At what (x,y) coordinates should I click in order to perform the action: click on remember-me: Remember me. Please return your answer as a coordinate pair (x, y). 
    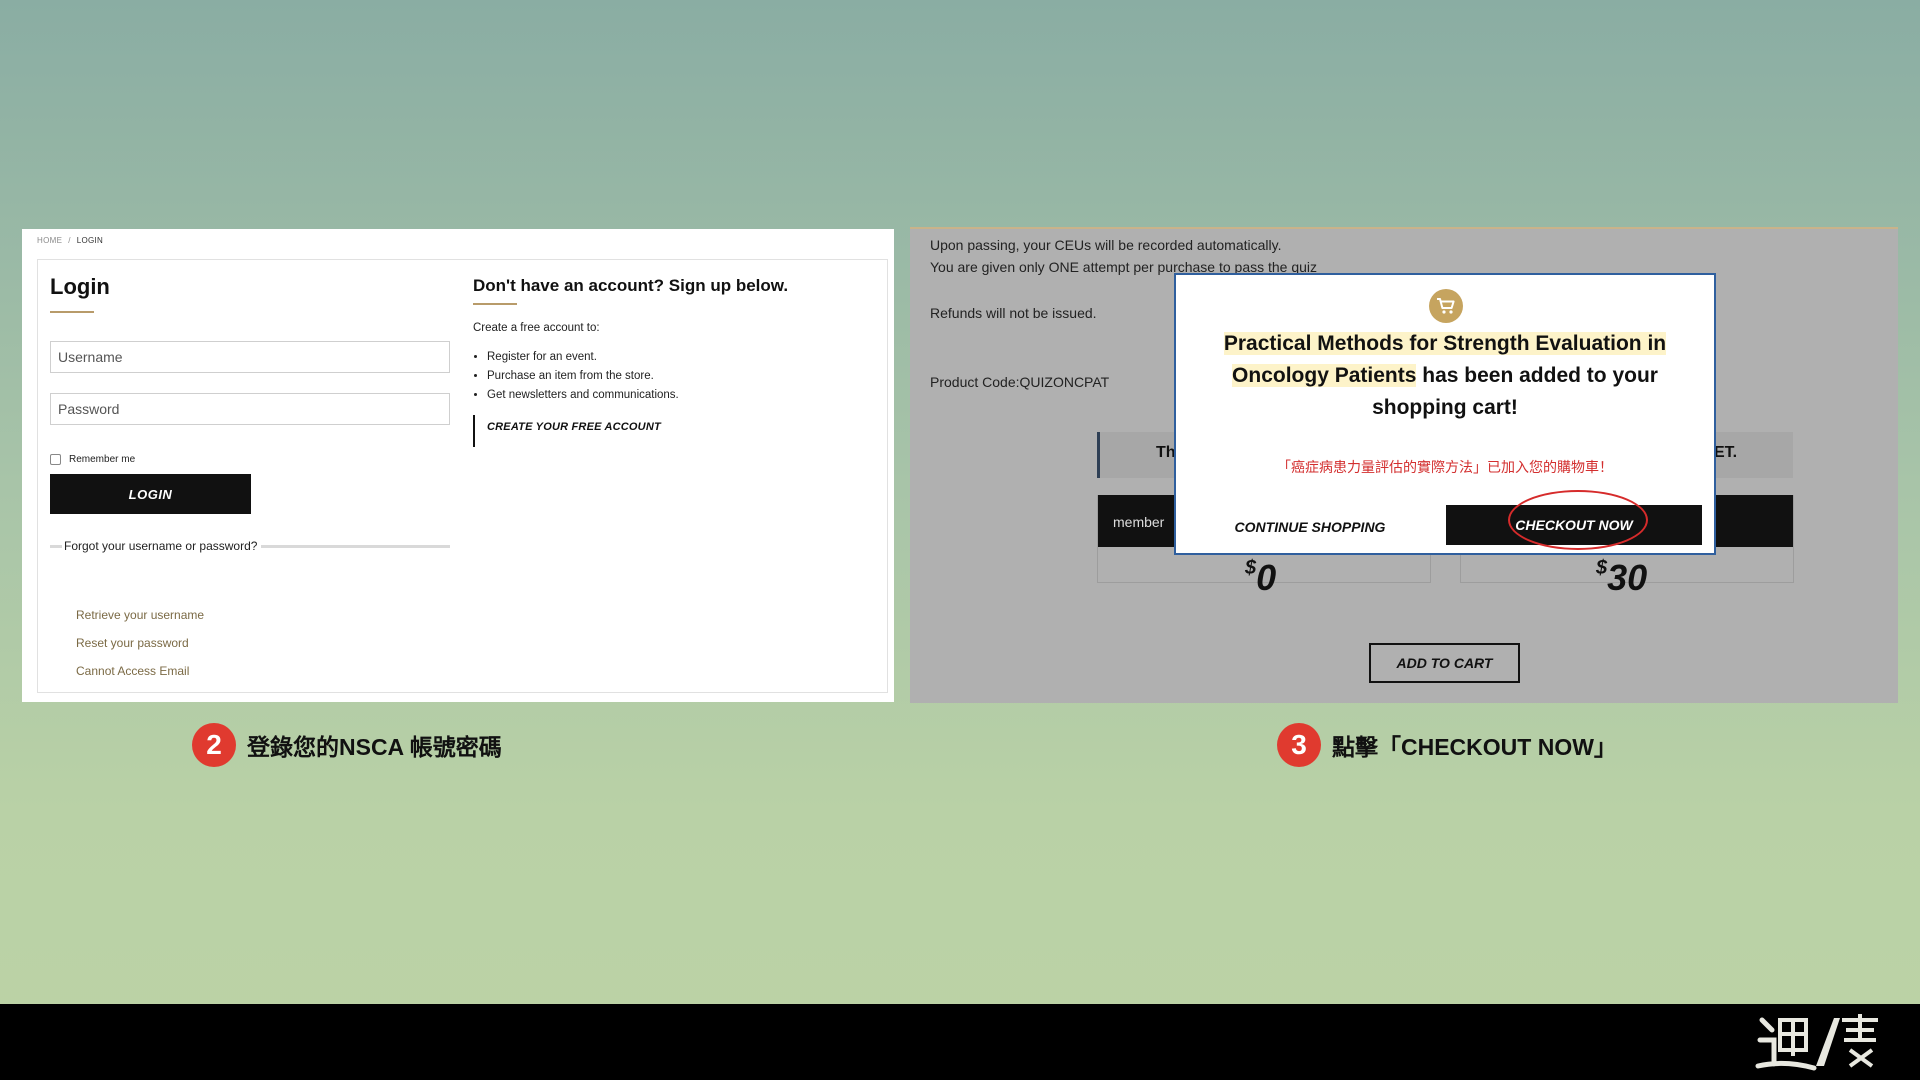
    Looking at the image, I should click on (92, 459).